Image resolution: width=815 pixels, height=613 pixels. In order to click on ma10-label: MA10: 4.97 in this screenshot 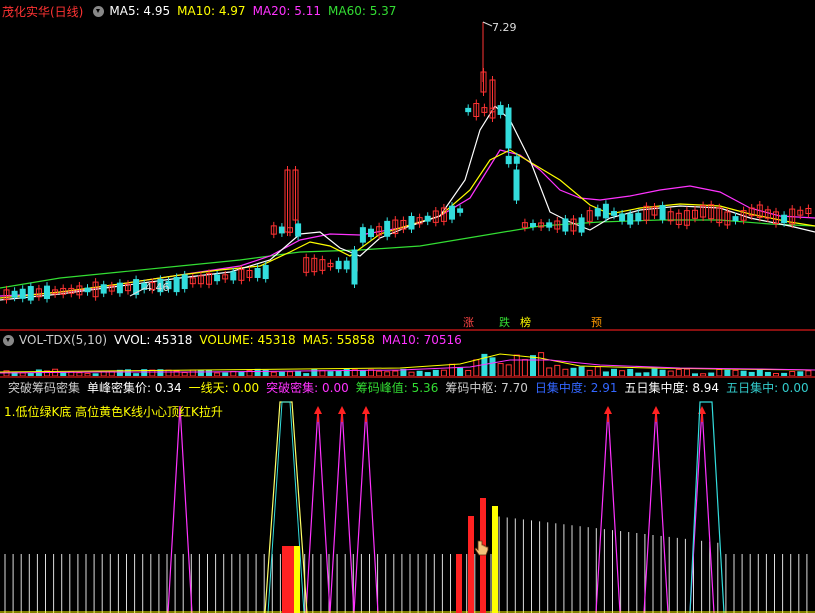, I will do `click(211, 11)`.